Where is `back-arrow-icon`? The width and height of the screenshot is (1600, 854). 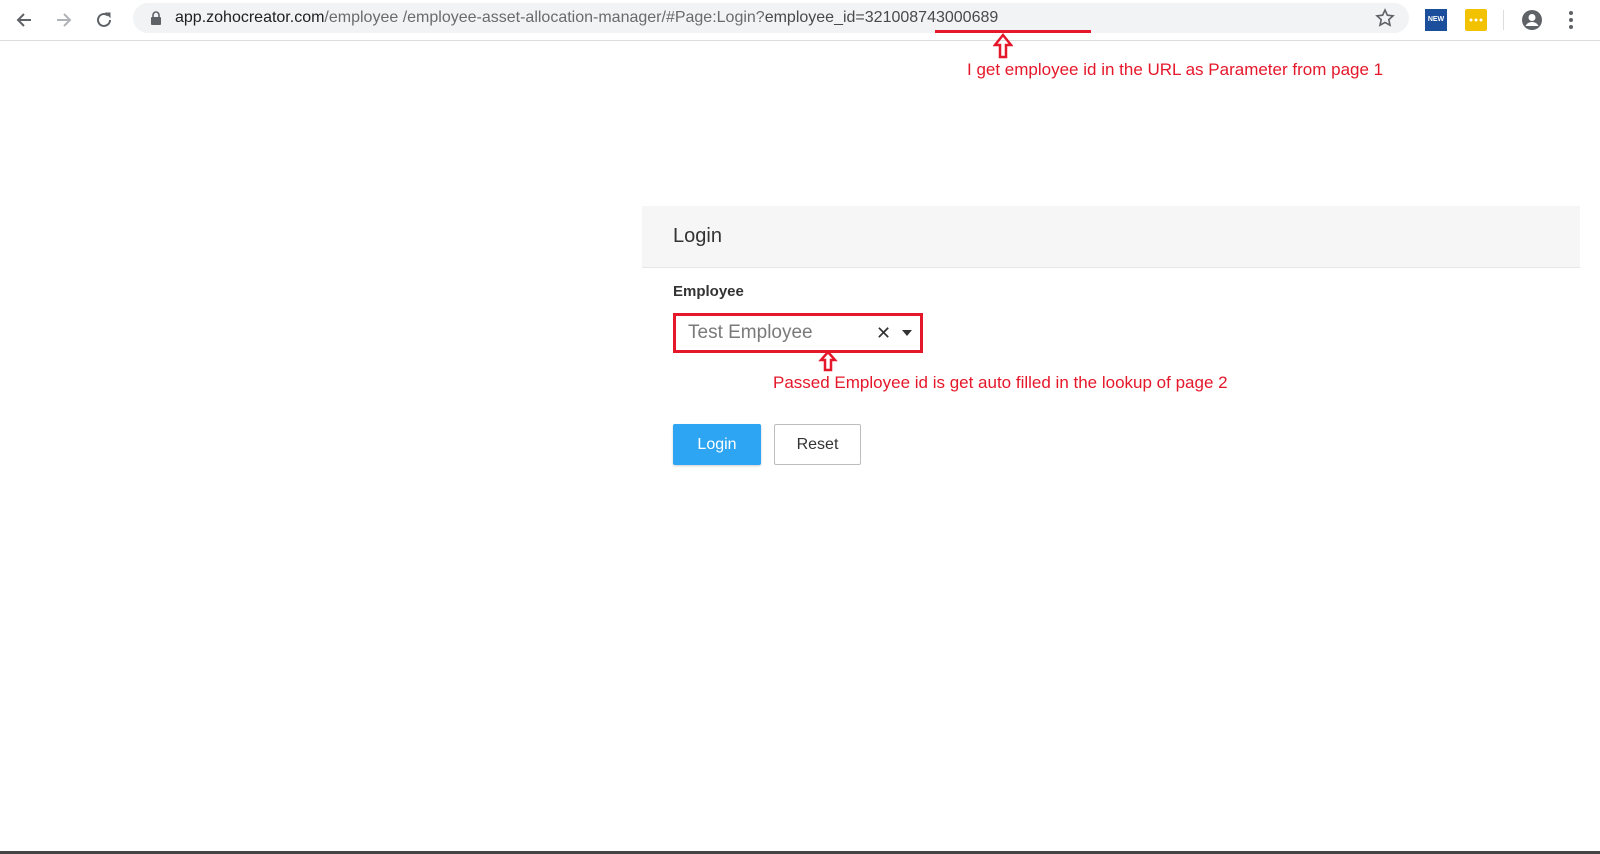 back-arrow-icon is located at coordinates (23, 20).